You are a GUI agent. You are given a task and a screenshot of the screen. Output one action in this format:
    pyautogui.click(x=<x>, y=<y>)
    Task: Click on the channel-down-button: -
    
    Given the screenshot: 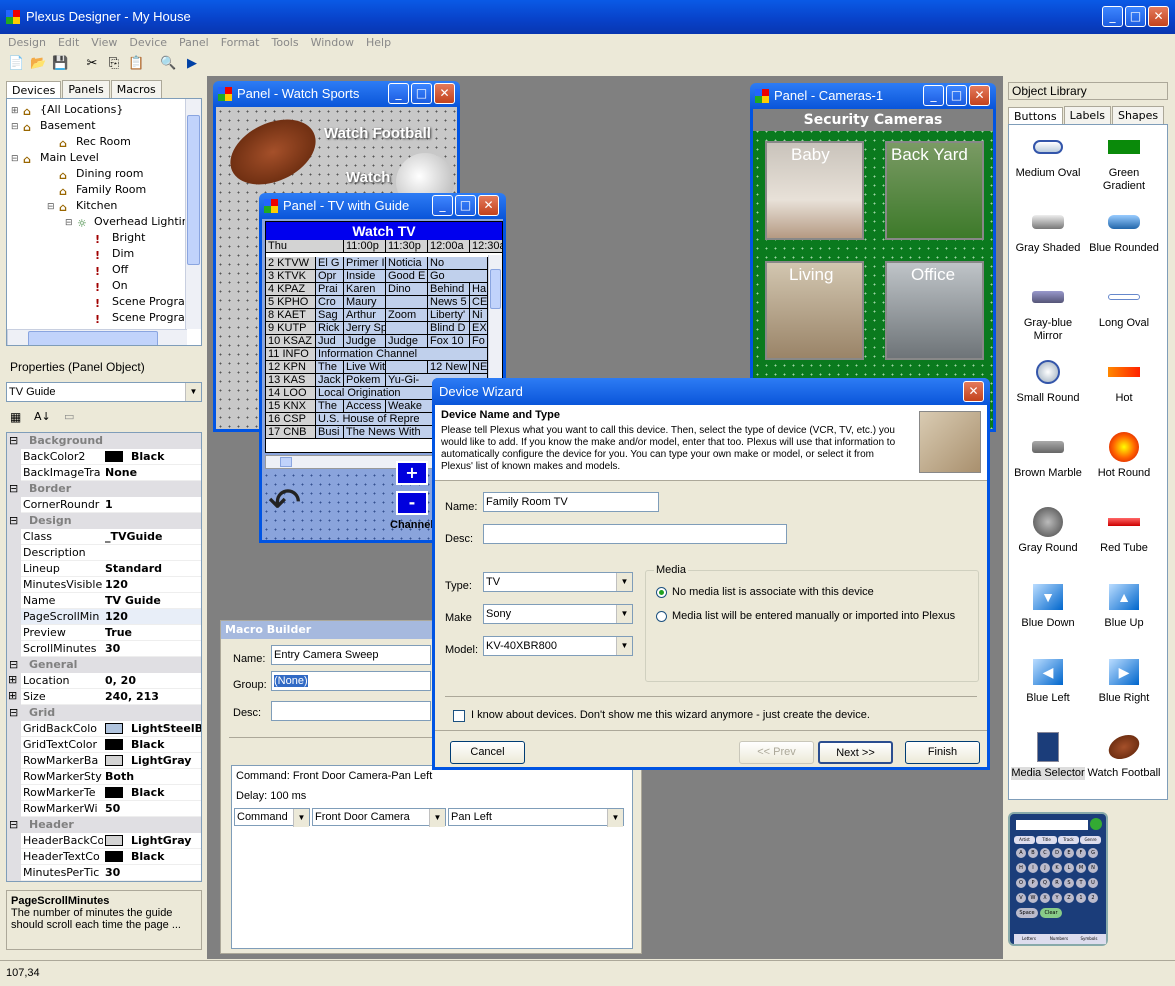 What is the action you would take?
    pyautogui.click(x=412, y=503)
    